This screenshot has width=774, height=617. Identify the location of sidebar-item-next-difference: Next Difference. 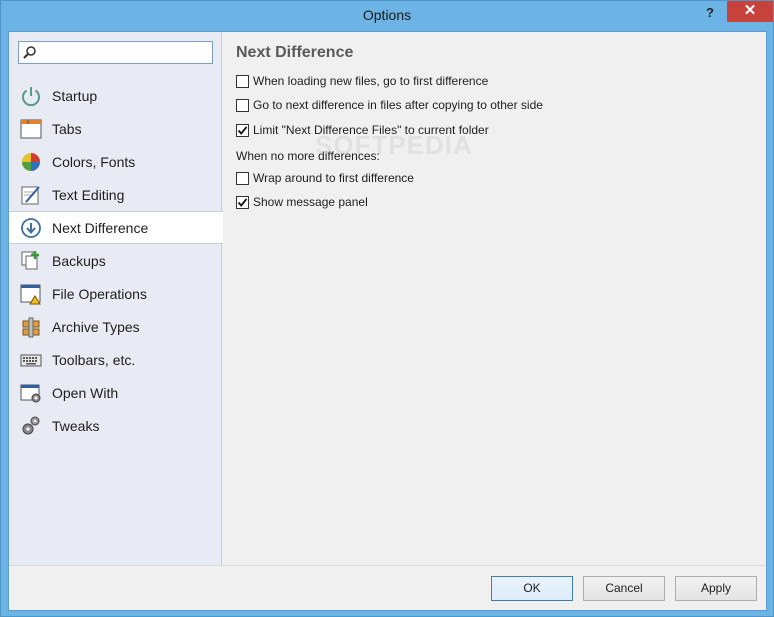
(116, 227).